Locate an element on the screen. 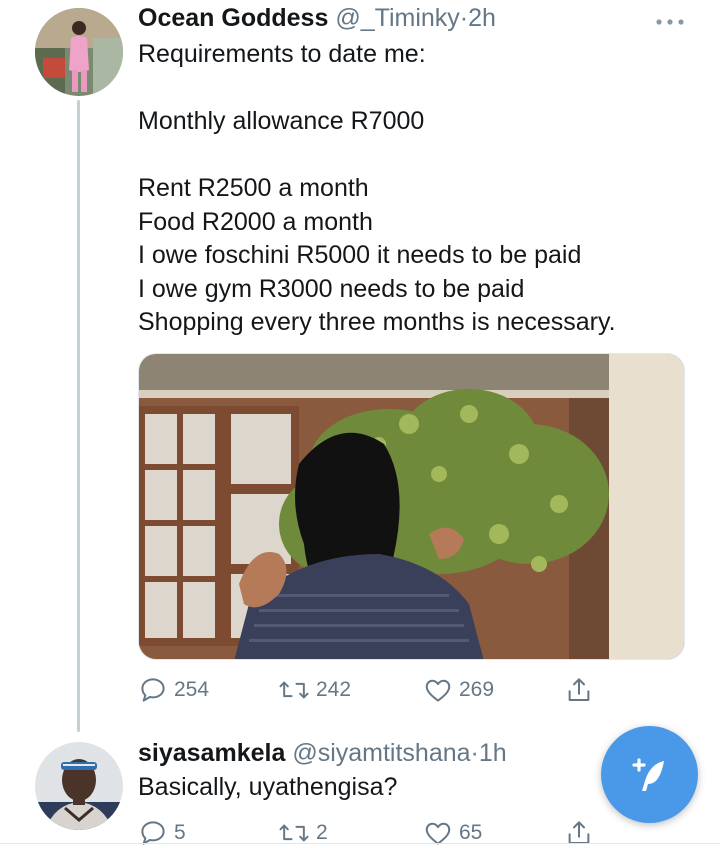 Image resolution: width=720 pixels, height=848 pixels. reply-like-count: 65 is located at coordinates (471, 832).